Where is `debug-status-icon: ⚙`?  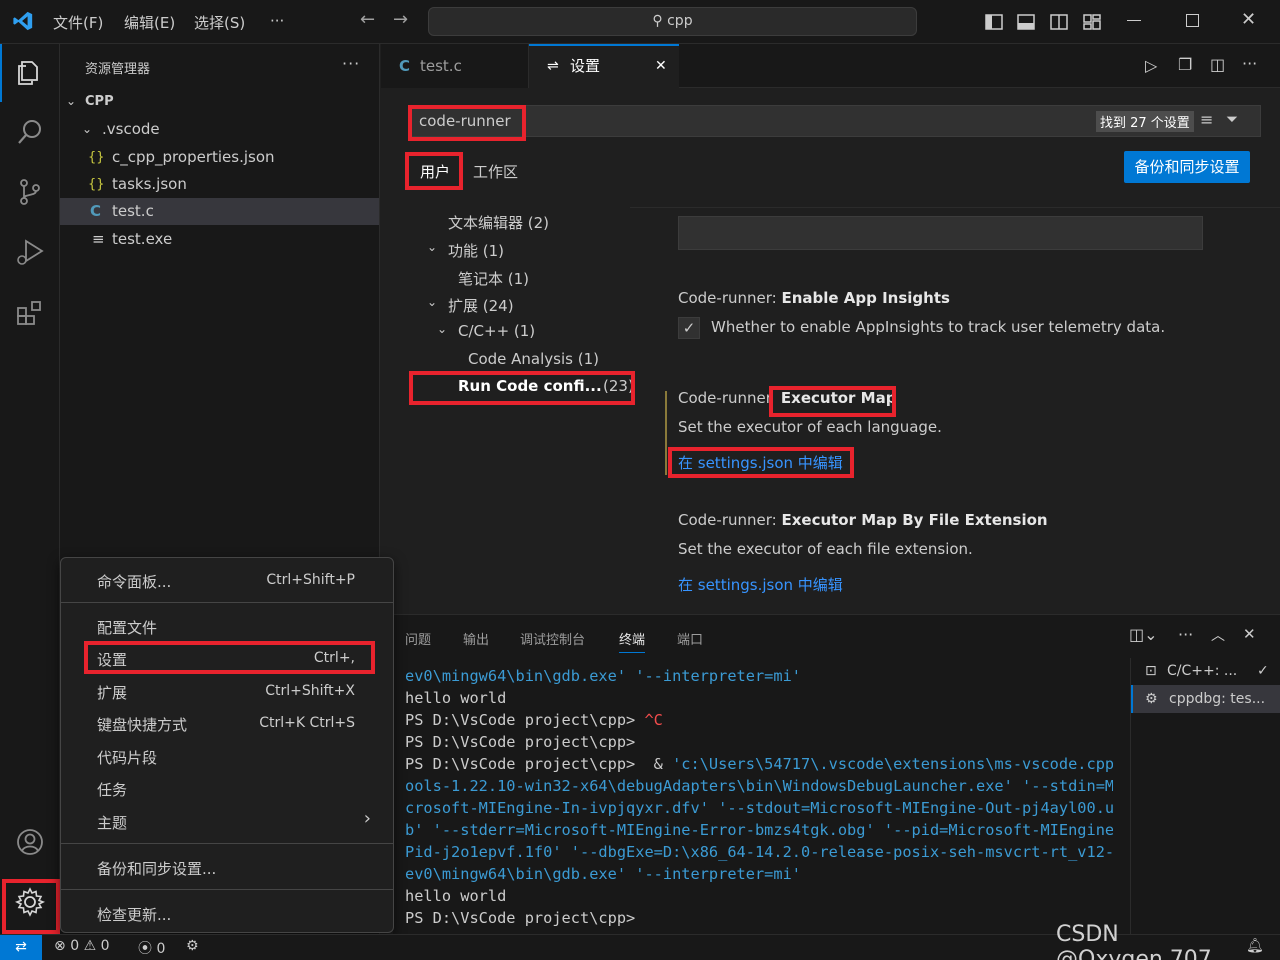
debug-status-icon: ⚙ is located at coordinates (192, 946).